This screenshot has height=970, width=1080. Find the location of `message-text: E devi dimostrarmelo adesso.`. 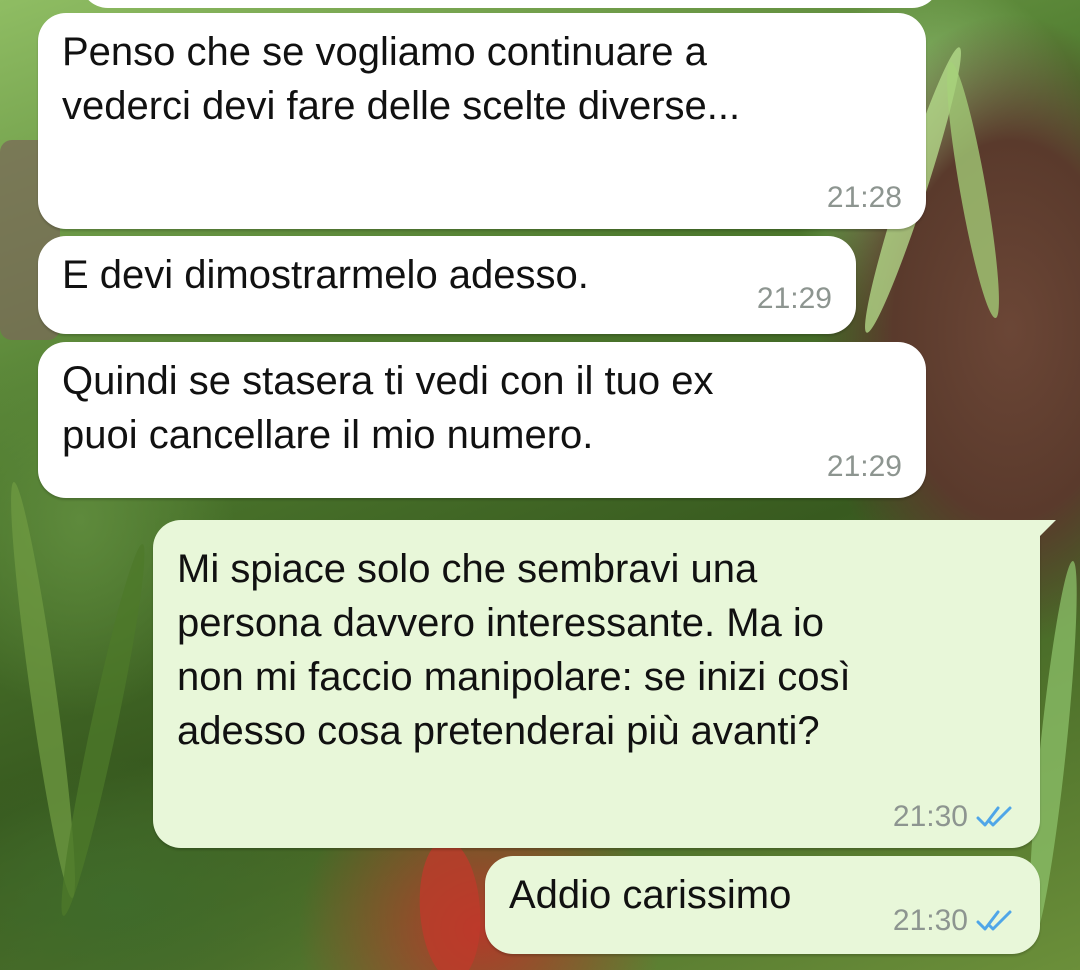

message-text: E devi dimostrarmelo adesso. is located at coordinates (325, 275).